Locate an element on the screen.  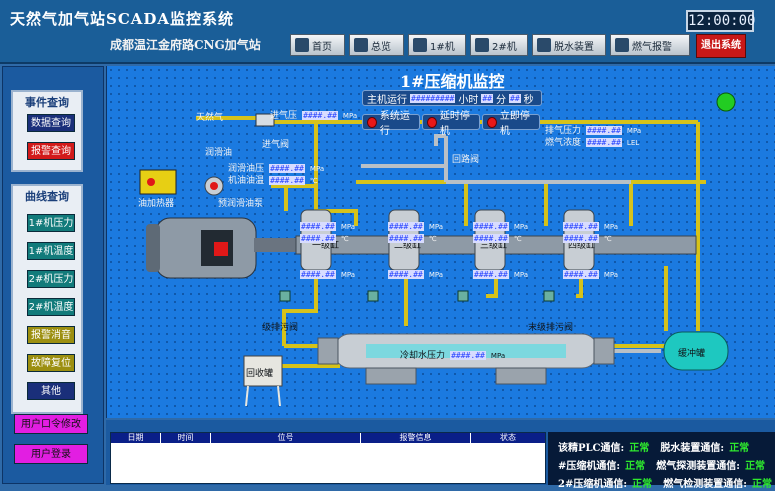
gas-concentration-unit: LEL is located at coordinates (633, 143).